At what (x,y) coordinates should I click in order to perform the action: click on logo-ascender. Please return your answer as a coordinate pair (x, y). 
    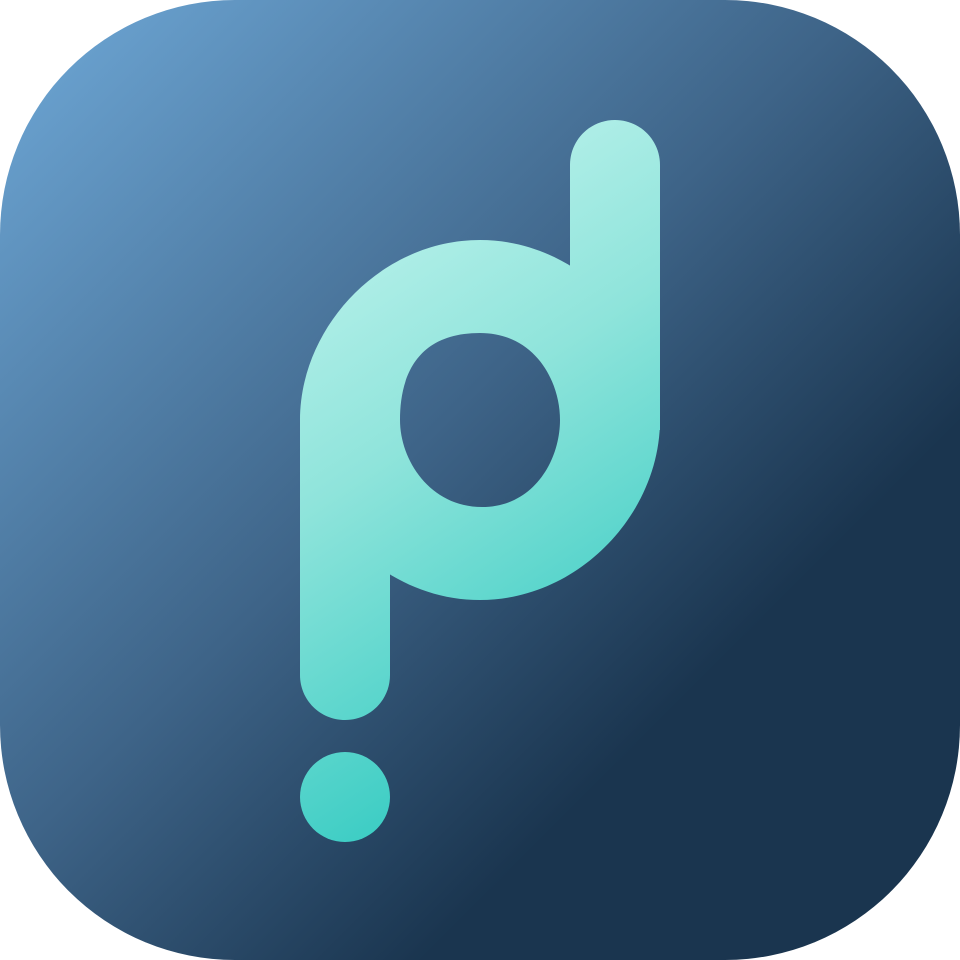
    Looking at the image, I should click on (615, 275).